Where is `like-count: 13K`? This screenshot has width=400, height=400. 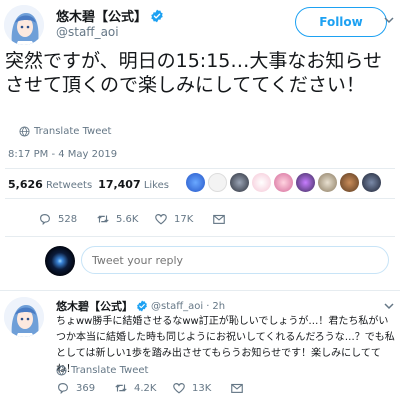
like-count: 13K is located at coordinates (202, 388).